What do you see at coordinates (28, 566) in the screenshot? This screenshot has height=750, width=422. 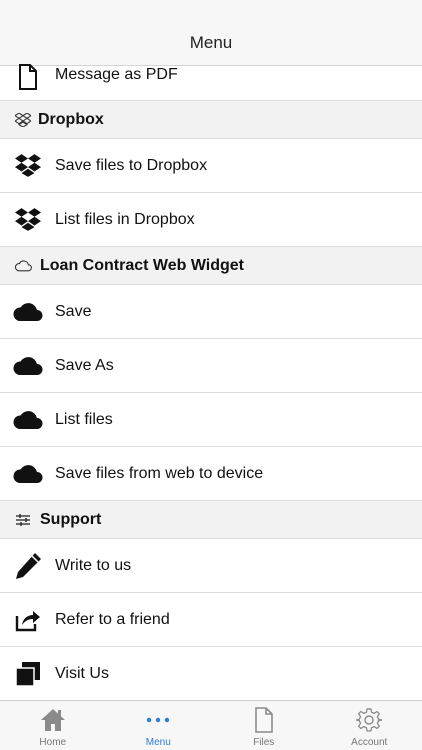 I see `pencil-icon` at bounding box center [28, 566].